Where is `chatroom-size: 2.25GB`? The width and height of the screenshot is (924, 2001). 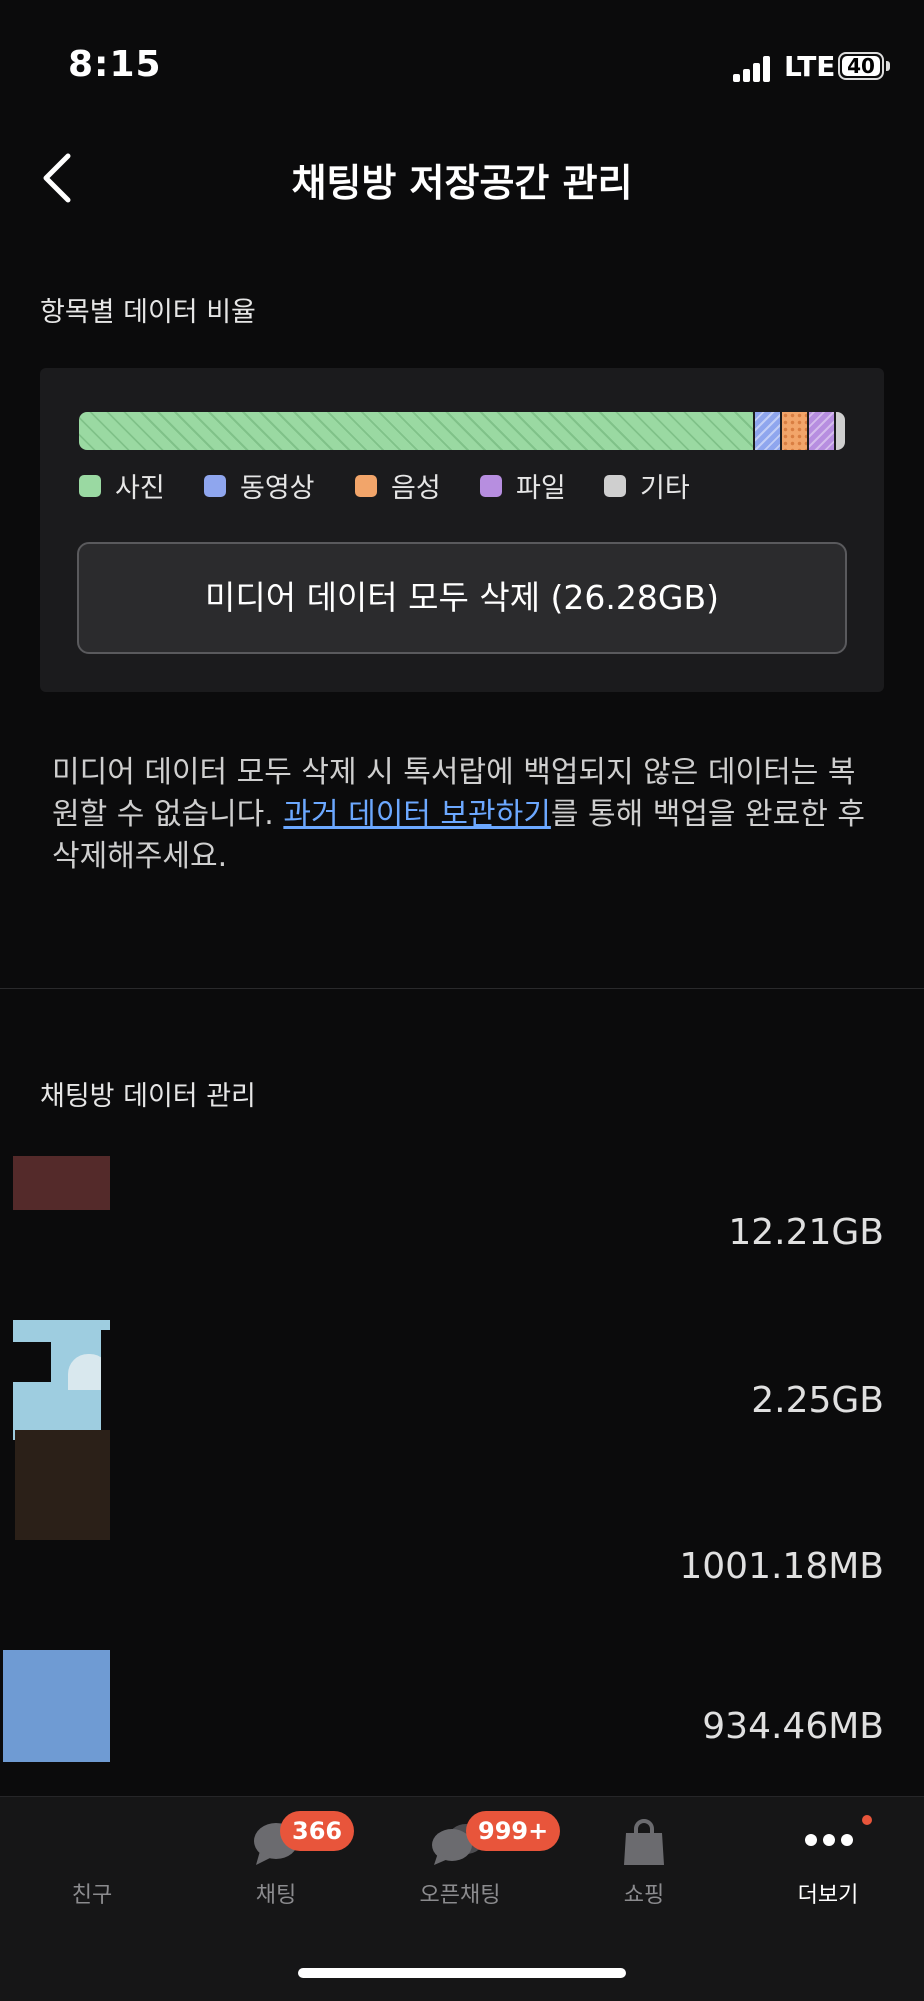 chatroom-size: 2.25GB is located at coordinates (817, 1400).